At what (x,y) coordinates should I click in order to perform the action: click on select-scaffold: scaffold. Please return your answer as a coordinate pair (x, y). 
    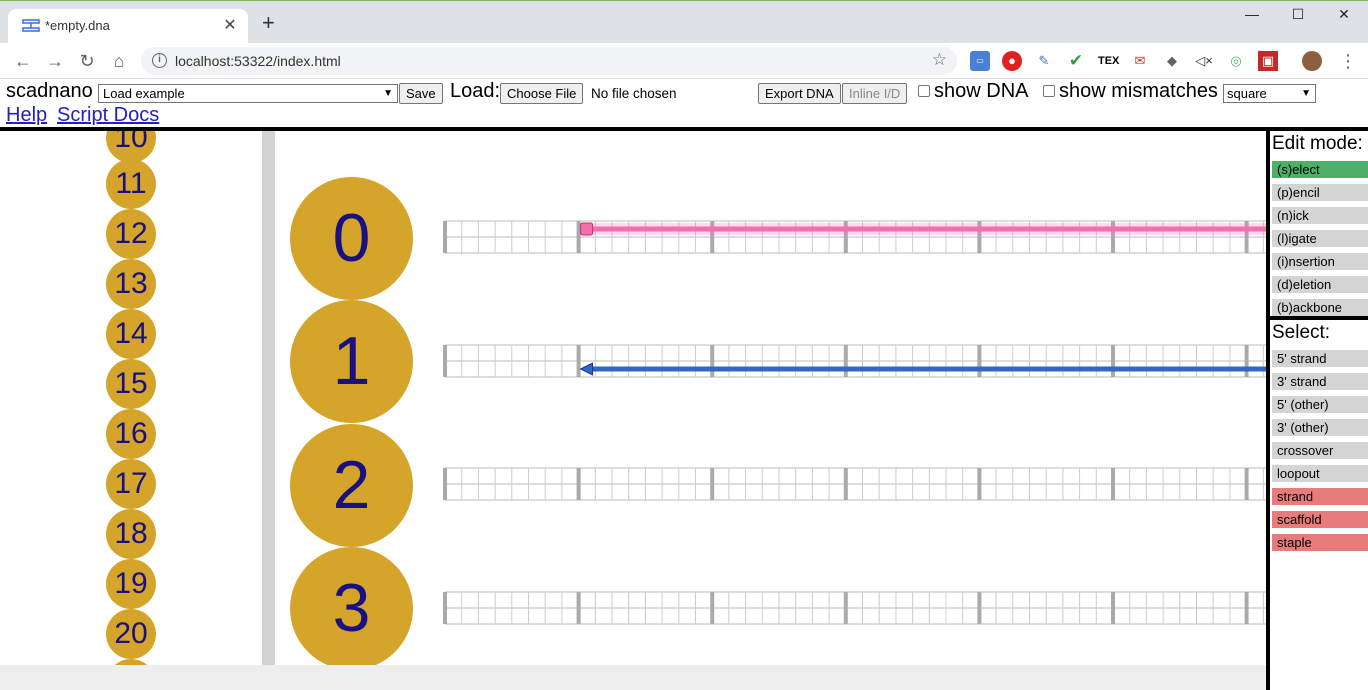
    Looking at the image, I should click on (1320, 519).